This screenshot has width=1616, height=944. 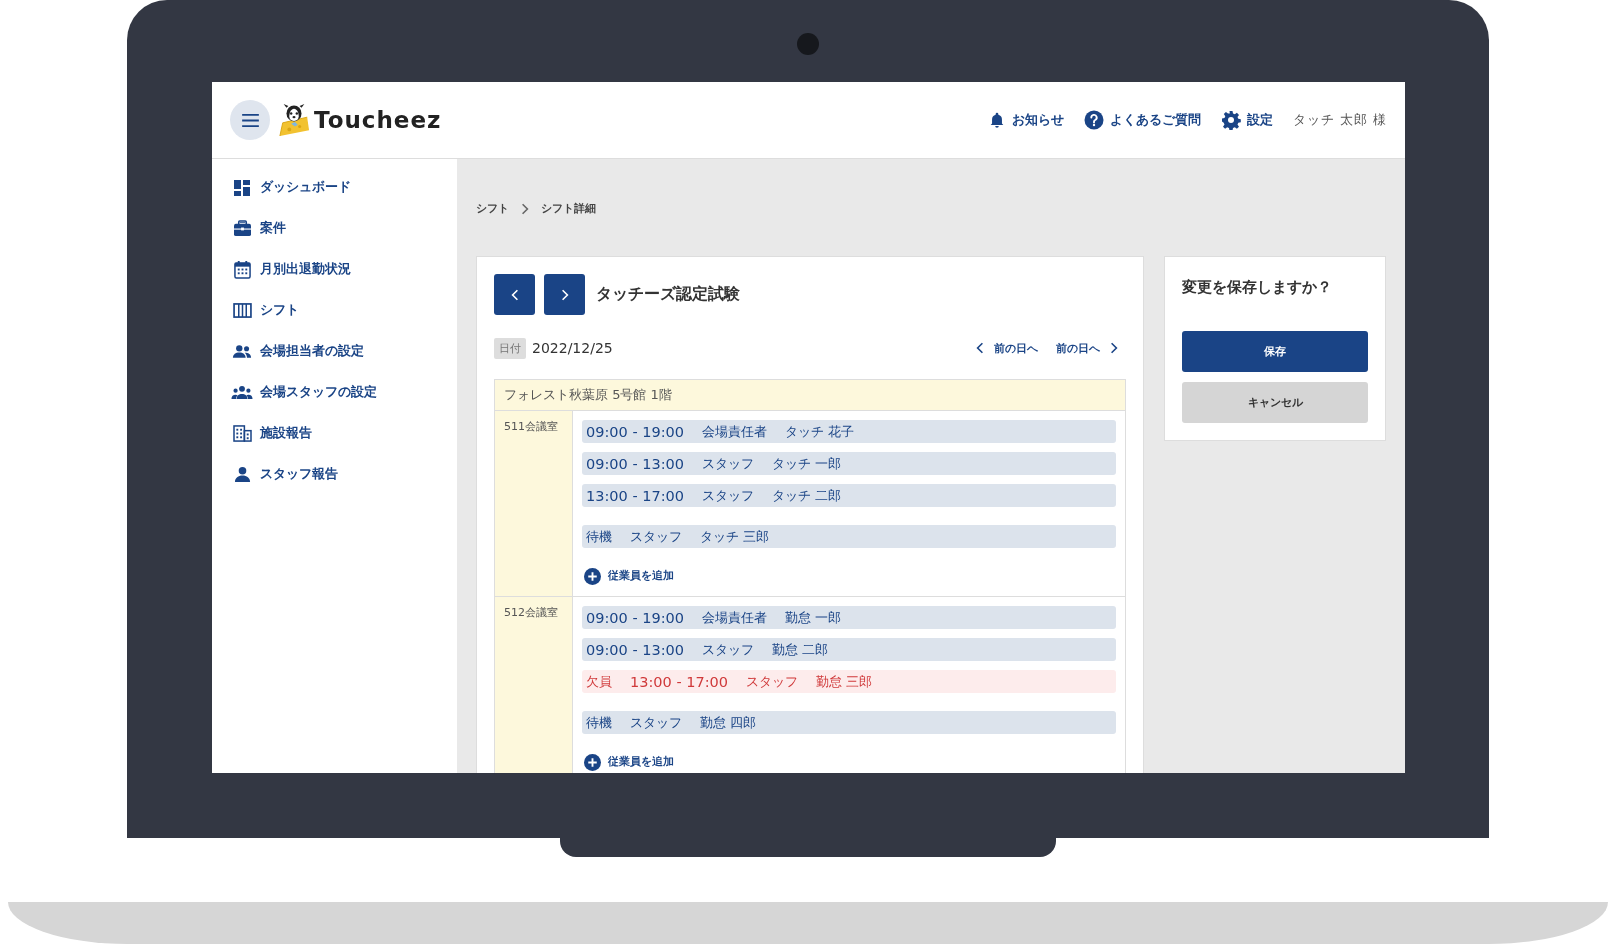 What do you see at coordinates (242, 392) in the screenshot?
I see `group-icon` at bounding box center [242, 392].